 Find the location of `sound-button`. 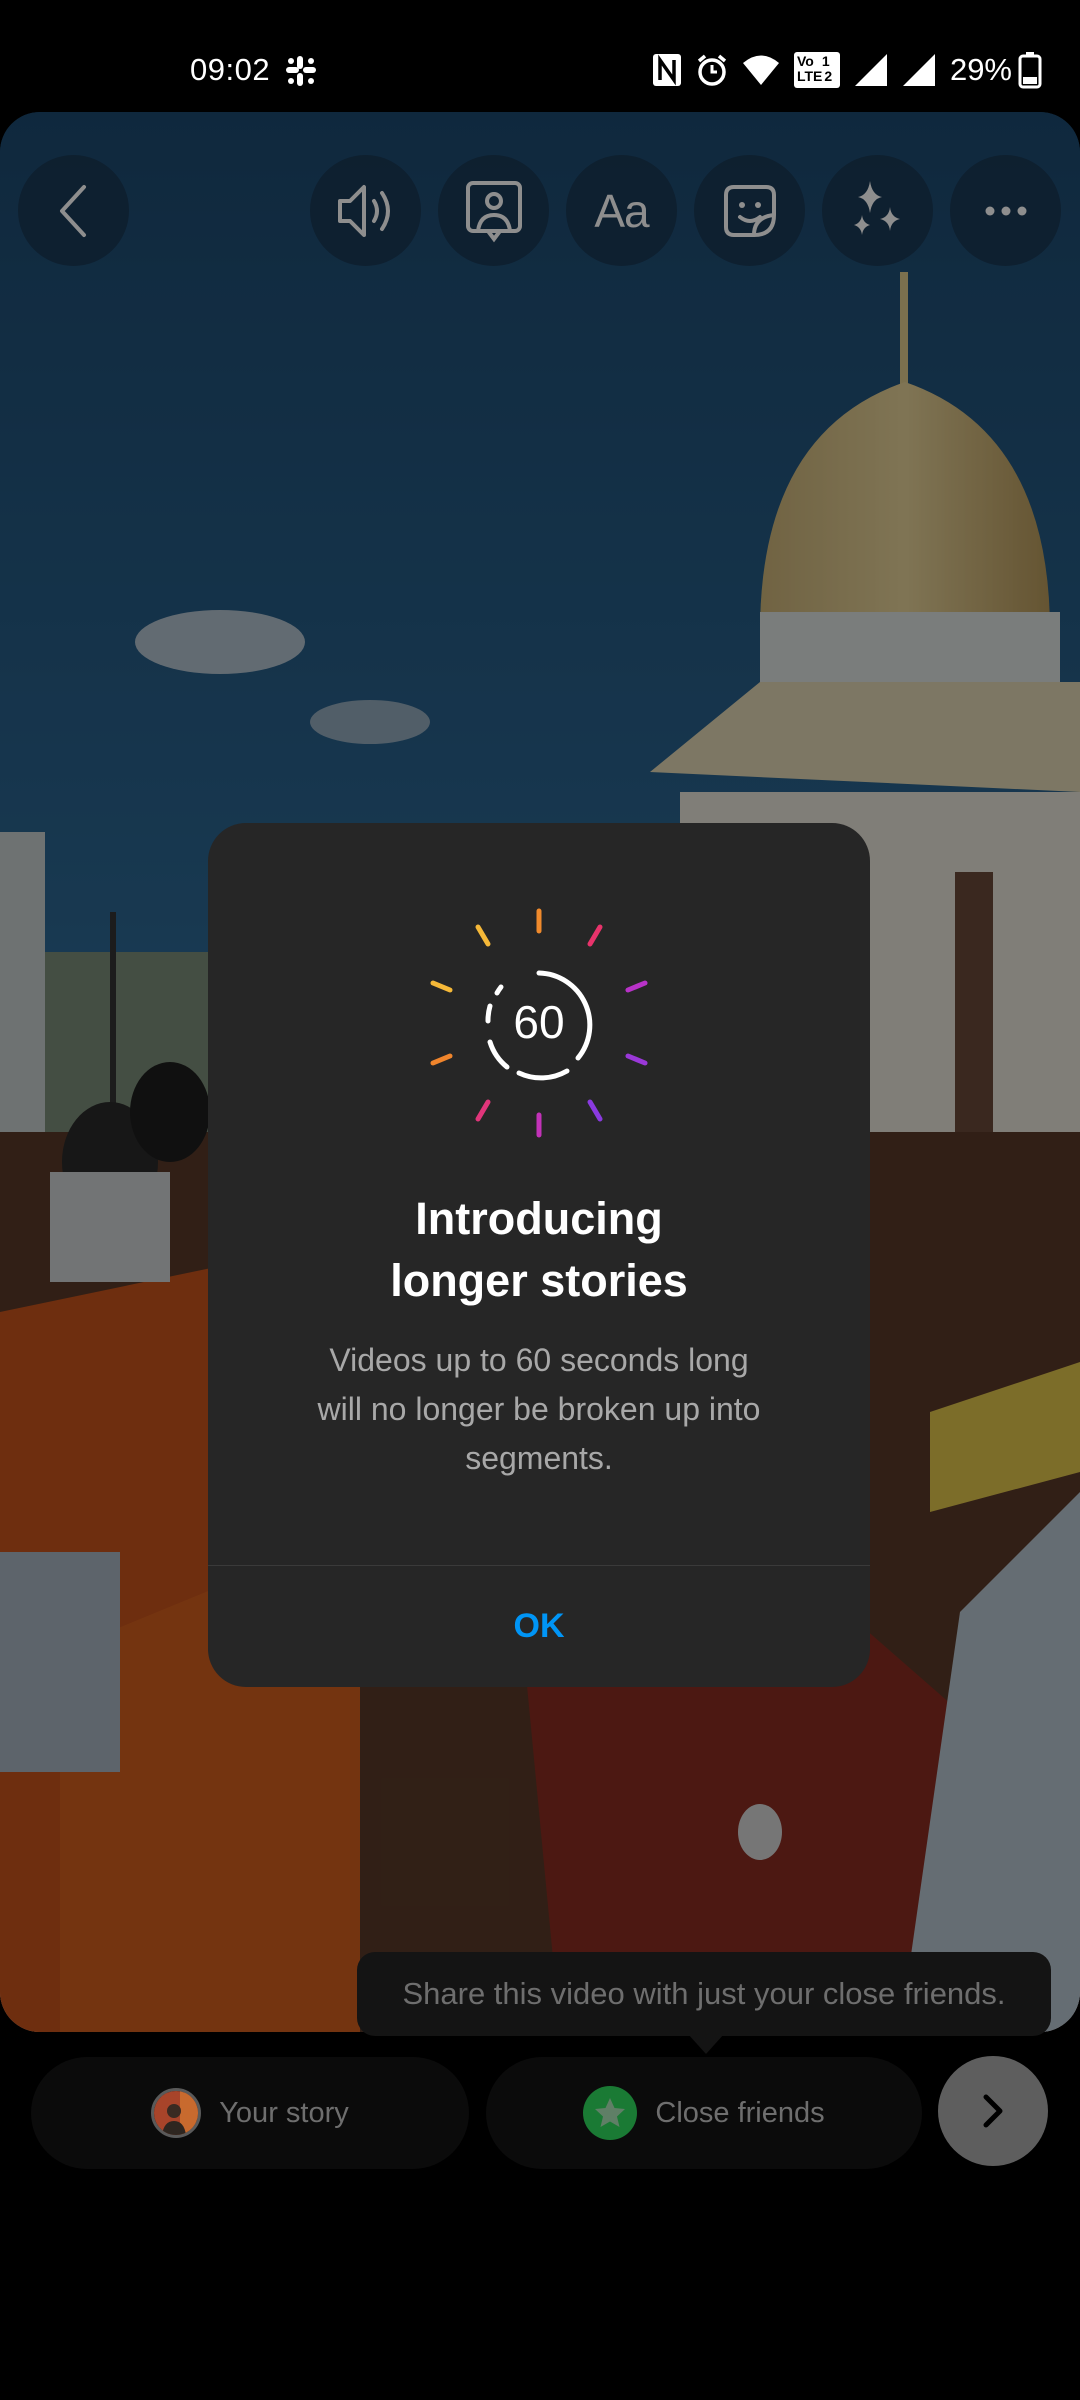

sound-button is located at coordinates (365, 210).